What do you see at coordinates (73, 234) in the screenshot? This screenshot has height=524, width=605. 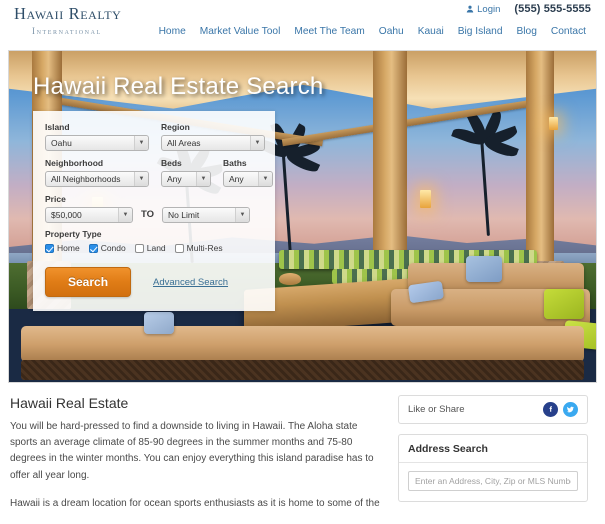 I see `property-type-label: Property Type` at bounding box center [73, 234].